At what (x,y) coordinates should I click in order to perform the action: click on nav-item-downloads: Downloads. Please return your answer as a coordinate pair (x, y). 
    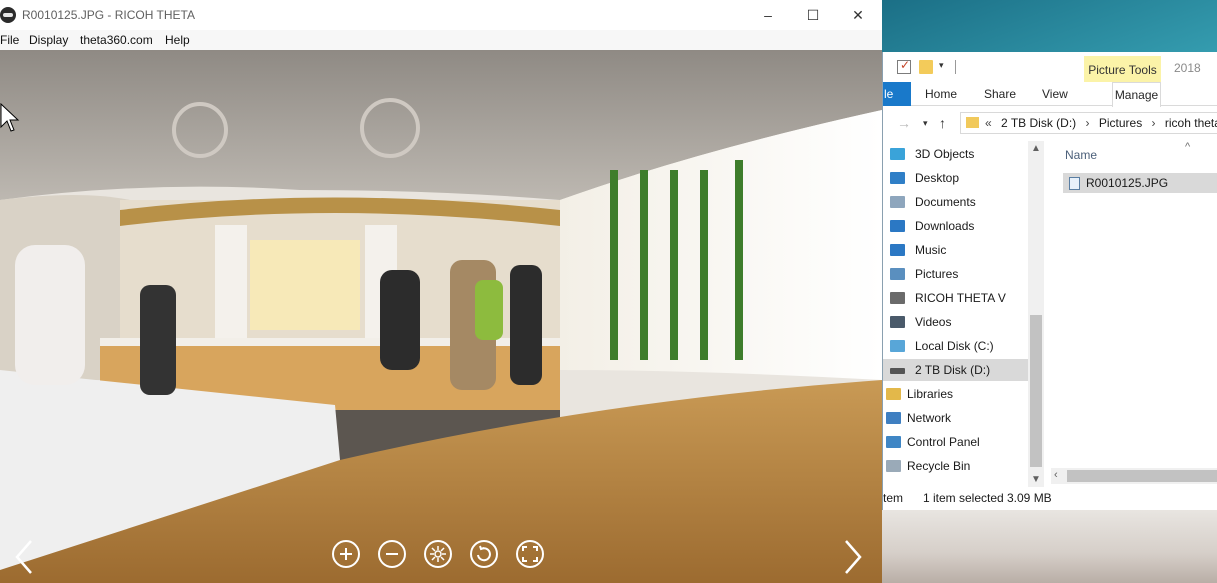
    Looking at the image, I should click on (955, 226).